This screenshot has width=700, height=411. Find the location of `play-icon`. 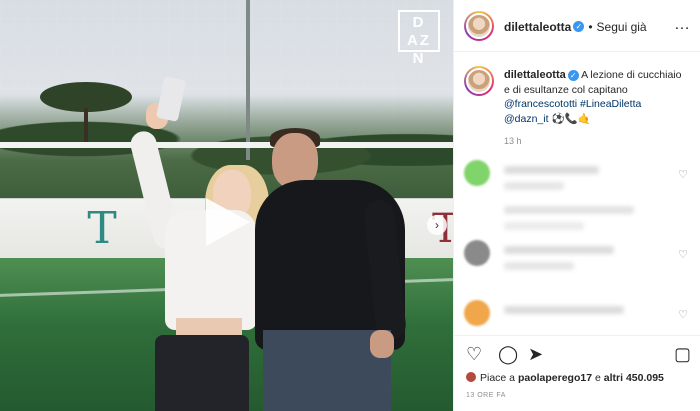

play-icon is located at coordinates (228, 222).